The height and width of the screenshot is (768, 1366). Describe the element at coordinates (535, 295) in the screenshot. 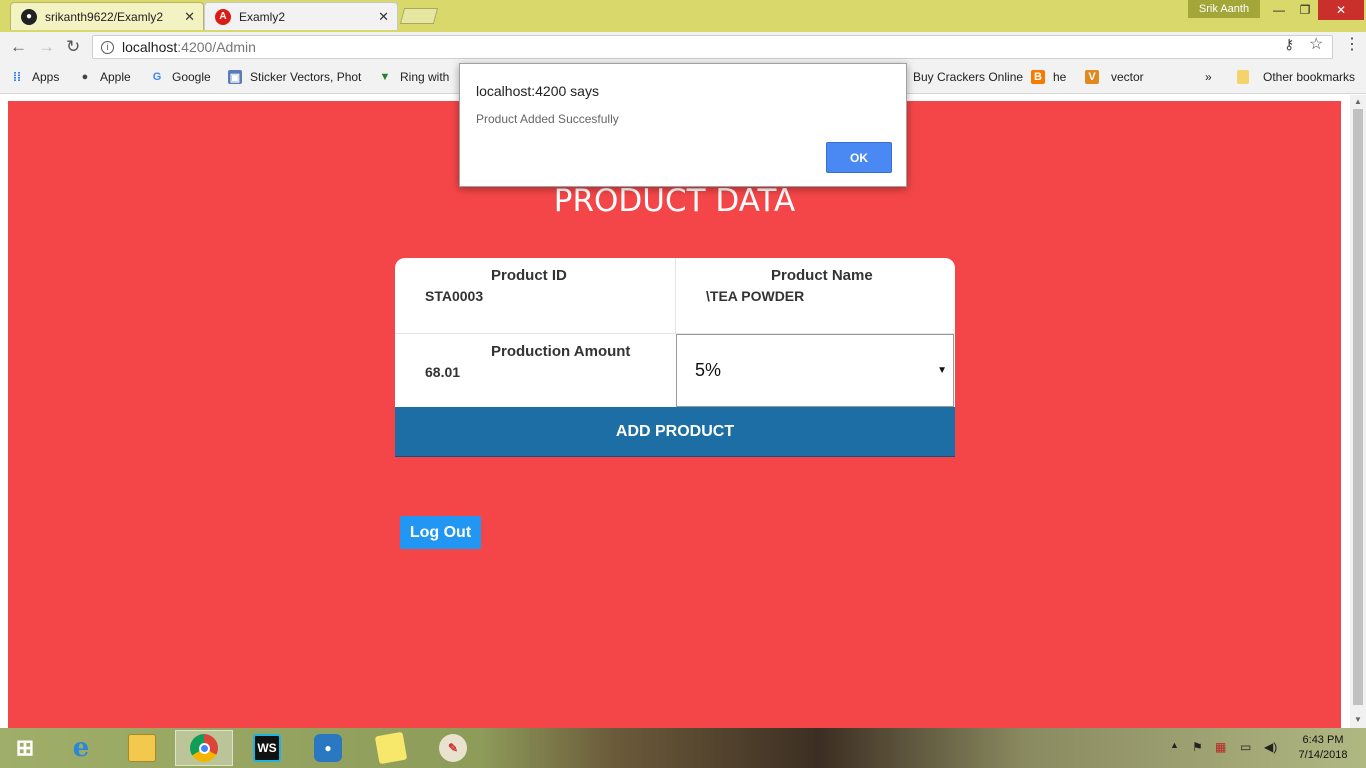

I see `product-id-cell: Product ID STA0003` at that location.